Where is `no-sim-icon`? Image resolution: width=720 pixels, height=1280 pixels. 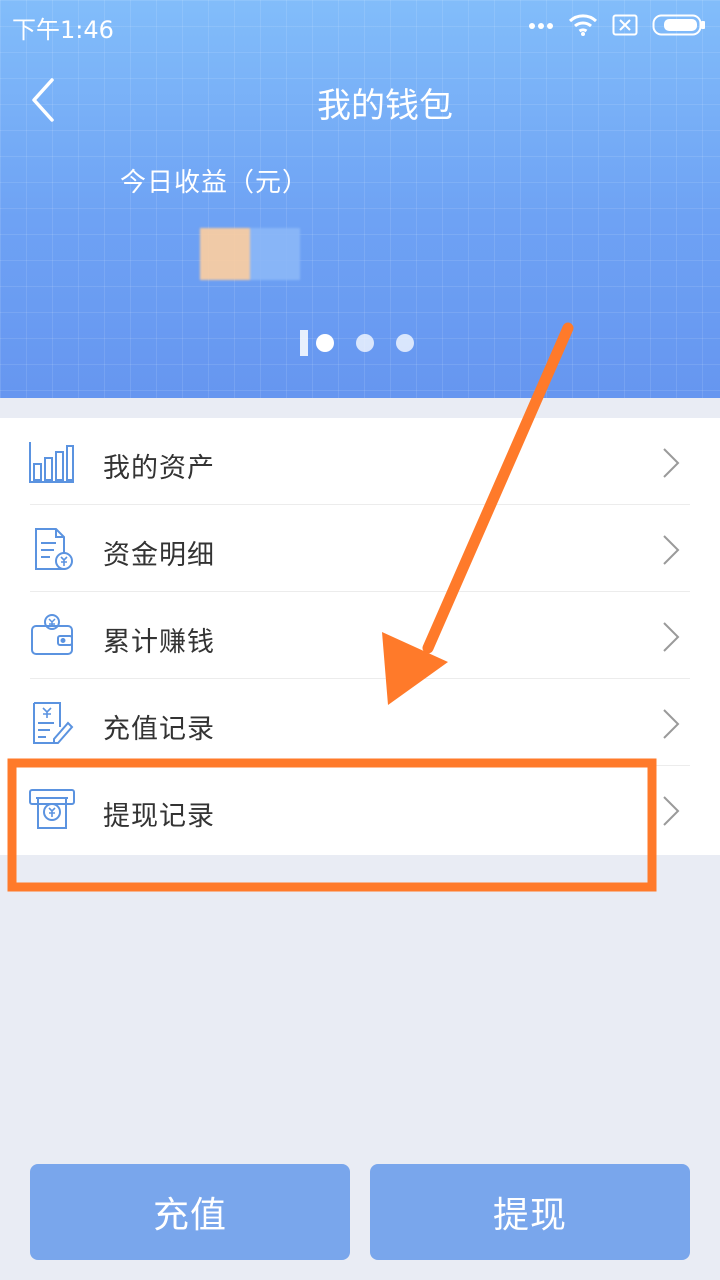 no-sim-icon is located at coordinates (625, 25).